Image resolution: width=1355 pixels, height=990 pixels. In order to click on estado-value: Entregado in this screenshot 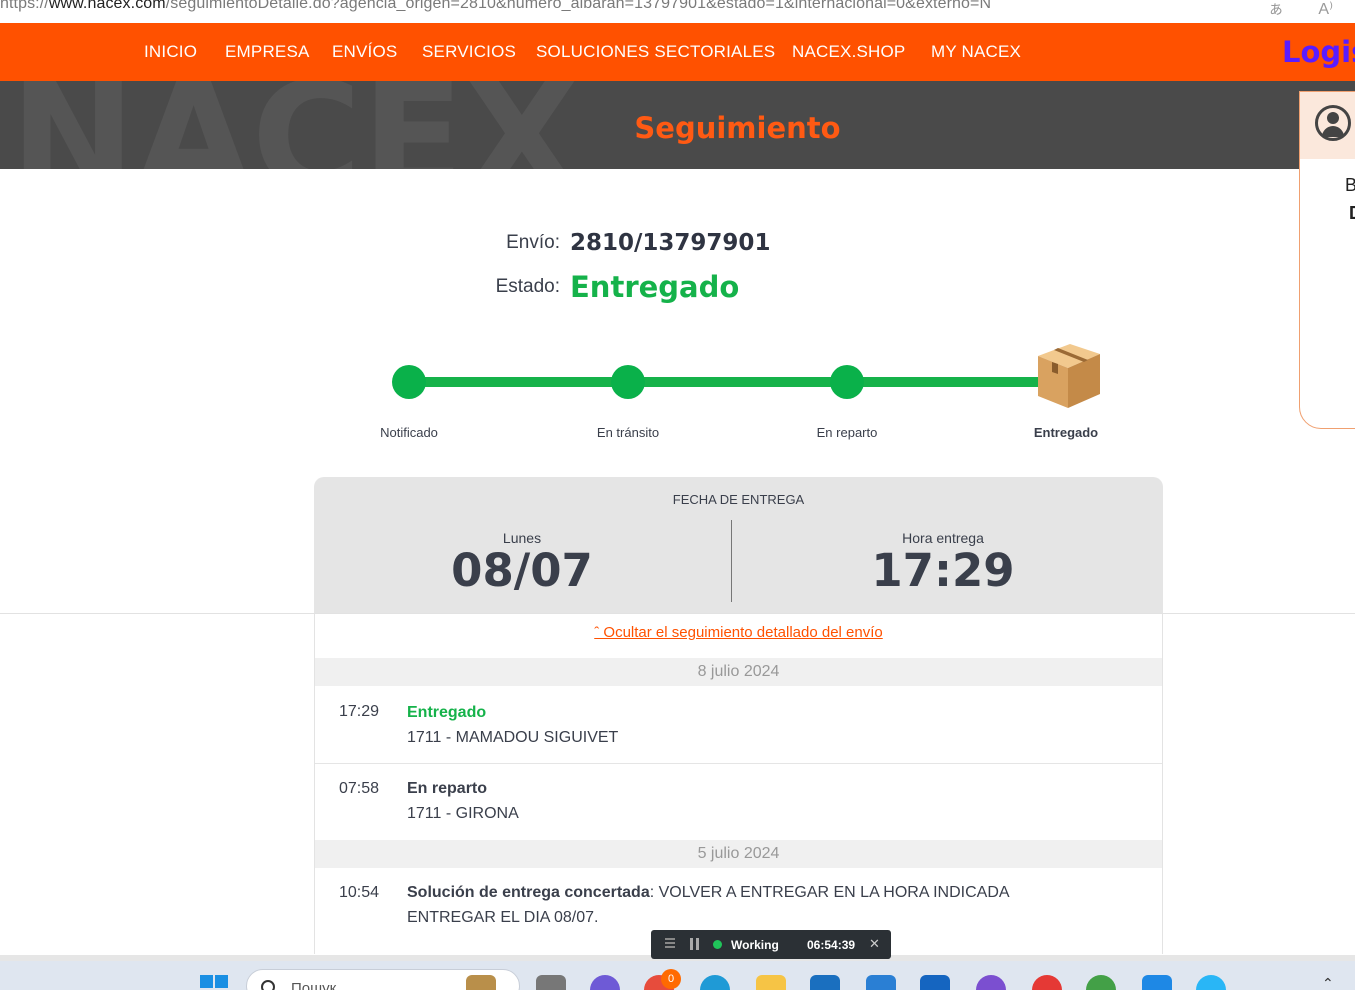, I will do `click(655, 287)`.